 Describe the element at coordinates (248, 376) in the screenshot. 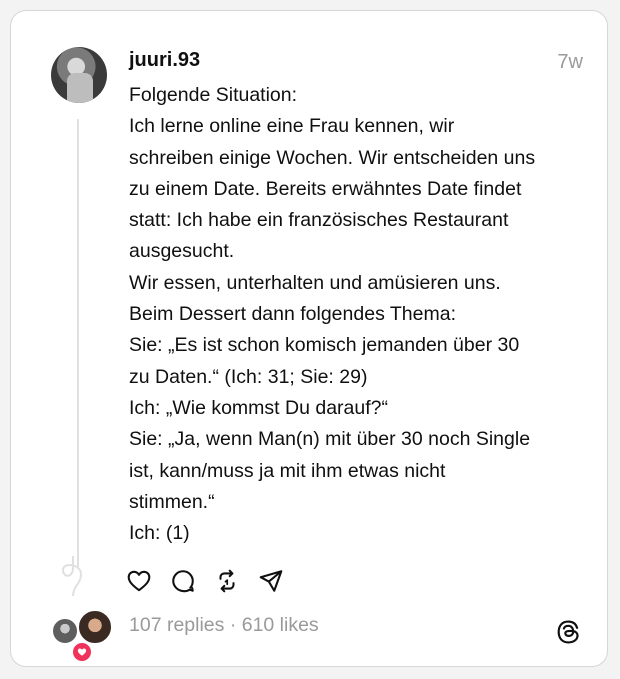

I see `post-line: zu Daten.“ (Ich: 31; Sie: 29)` at that location.